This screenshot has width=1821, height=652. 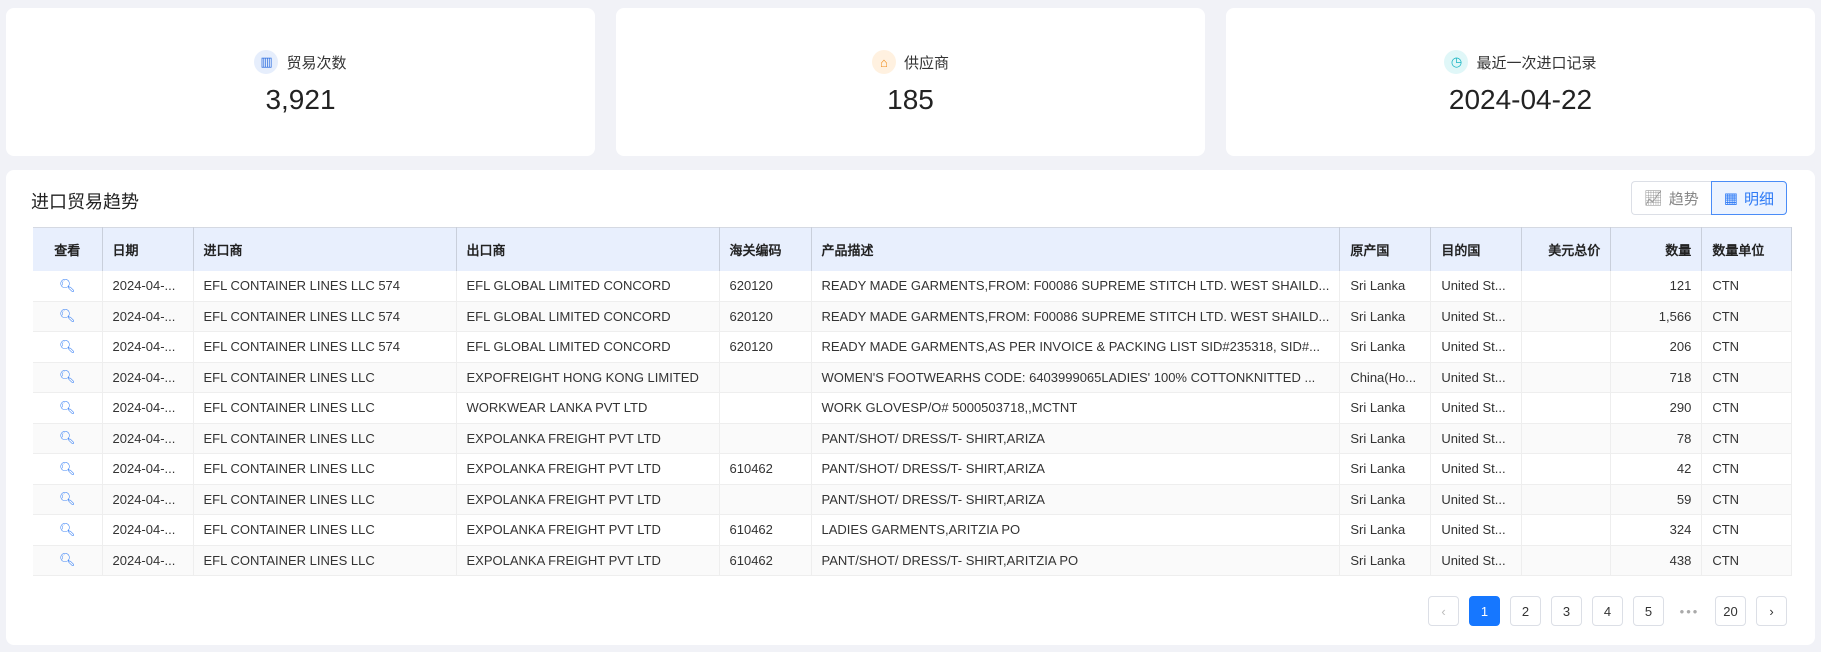 What do you see at coordinates (765, 249) in the screenshot?
I see `column-header: 海关编码` at bounding box center [765, 249].